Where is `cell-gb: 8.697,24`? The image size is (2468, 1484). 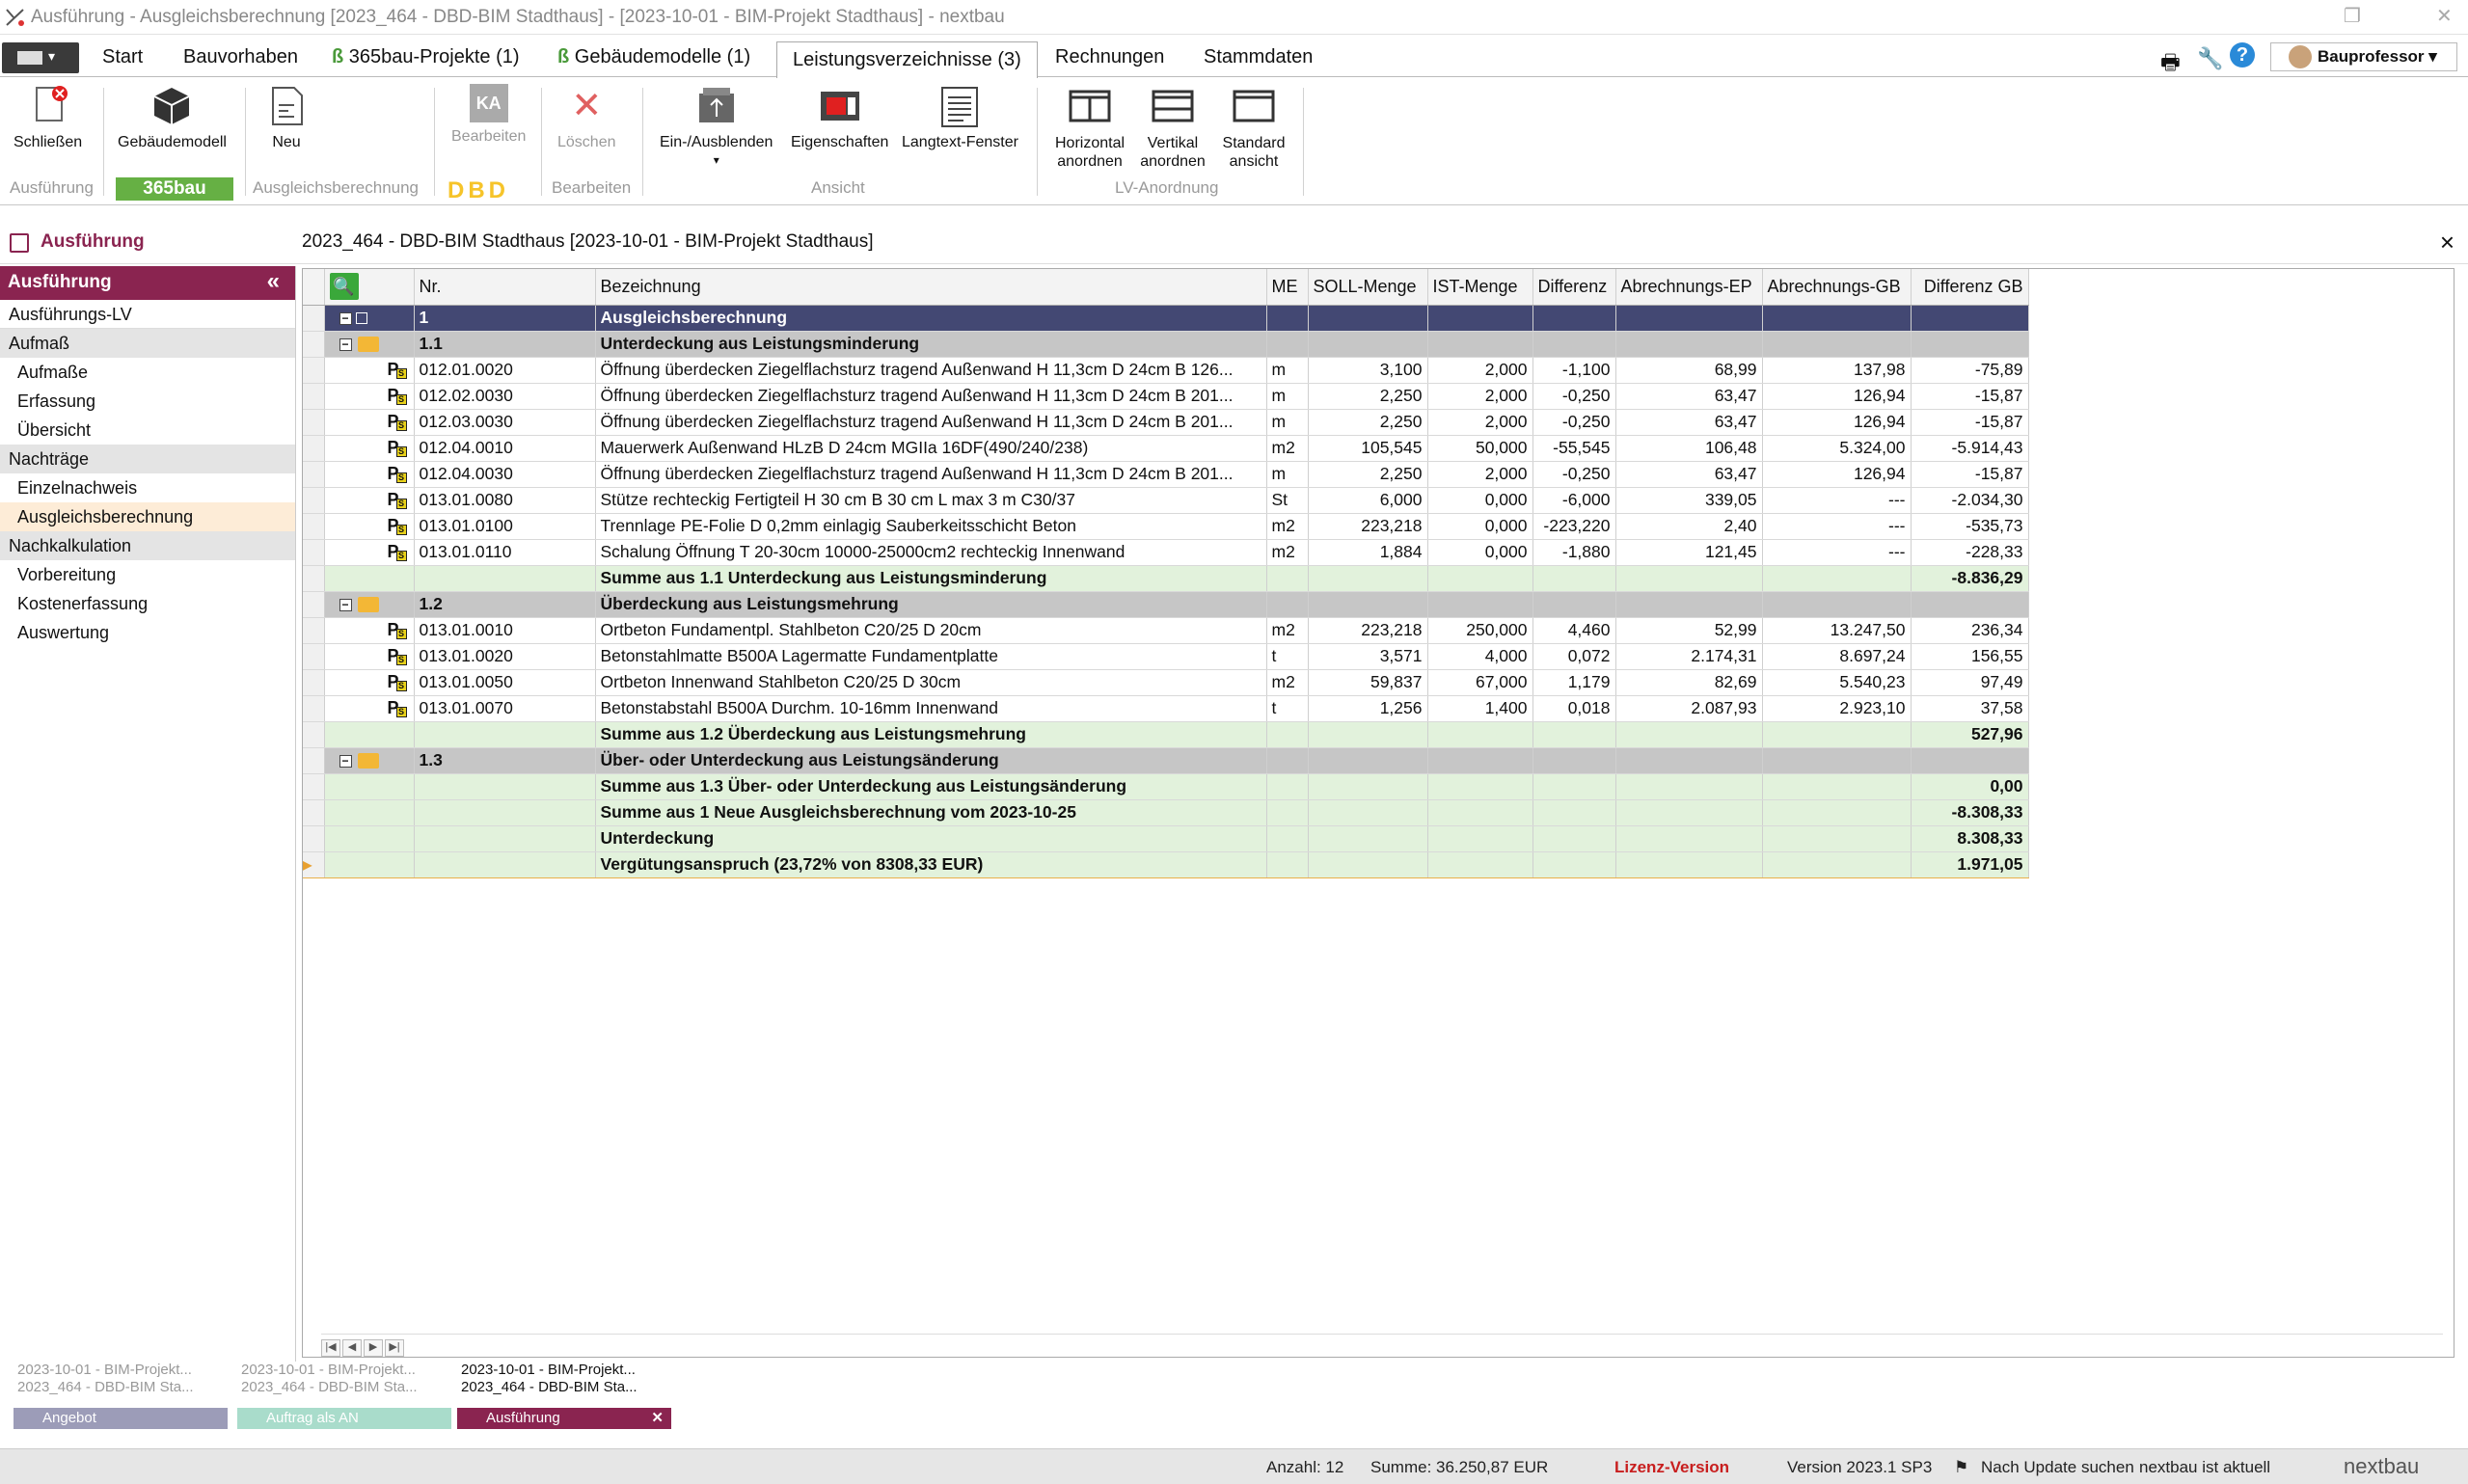 cell-gb: 8.697,24 is located at coordinates (1837, 656).